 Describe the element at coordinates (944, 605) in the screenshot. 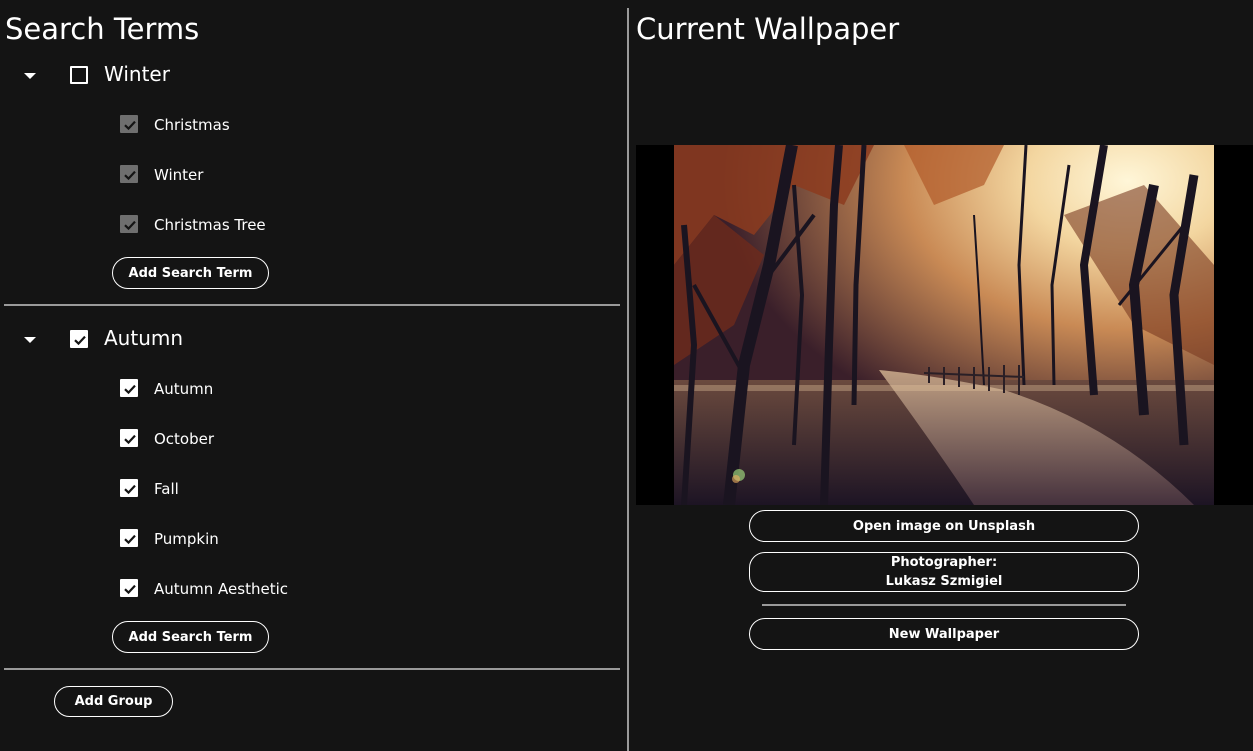

I see `button-divider` at that location.